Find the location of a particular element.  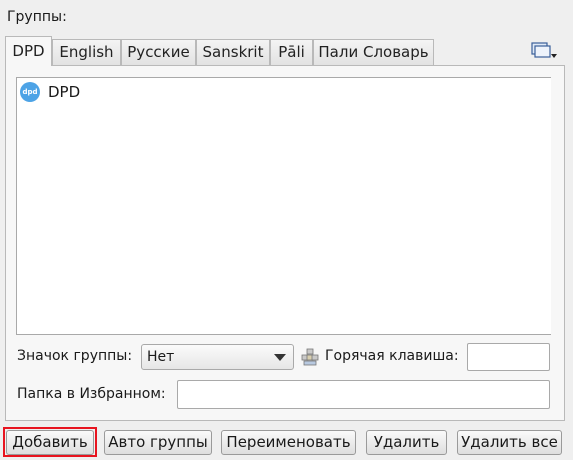

group-icon-label: Значок группы: is located at coordinates (75, 356).